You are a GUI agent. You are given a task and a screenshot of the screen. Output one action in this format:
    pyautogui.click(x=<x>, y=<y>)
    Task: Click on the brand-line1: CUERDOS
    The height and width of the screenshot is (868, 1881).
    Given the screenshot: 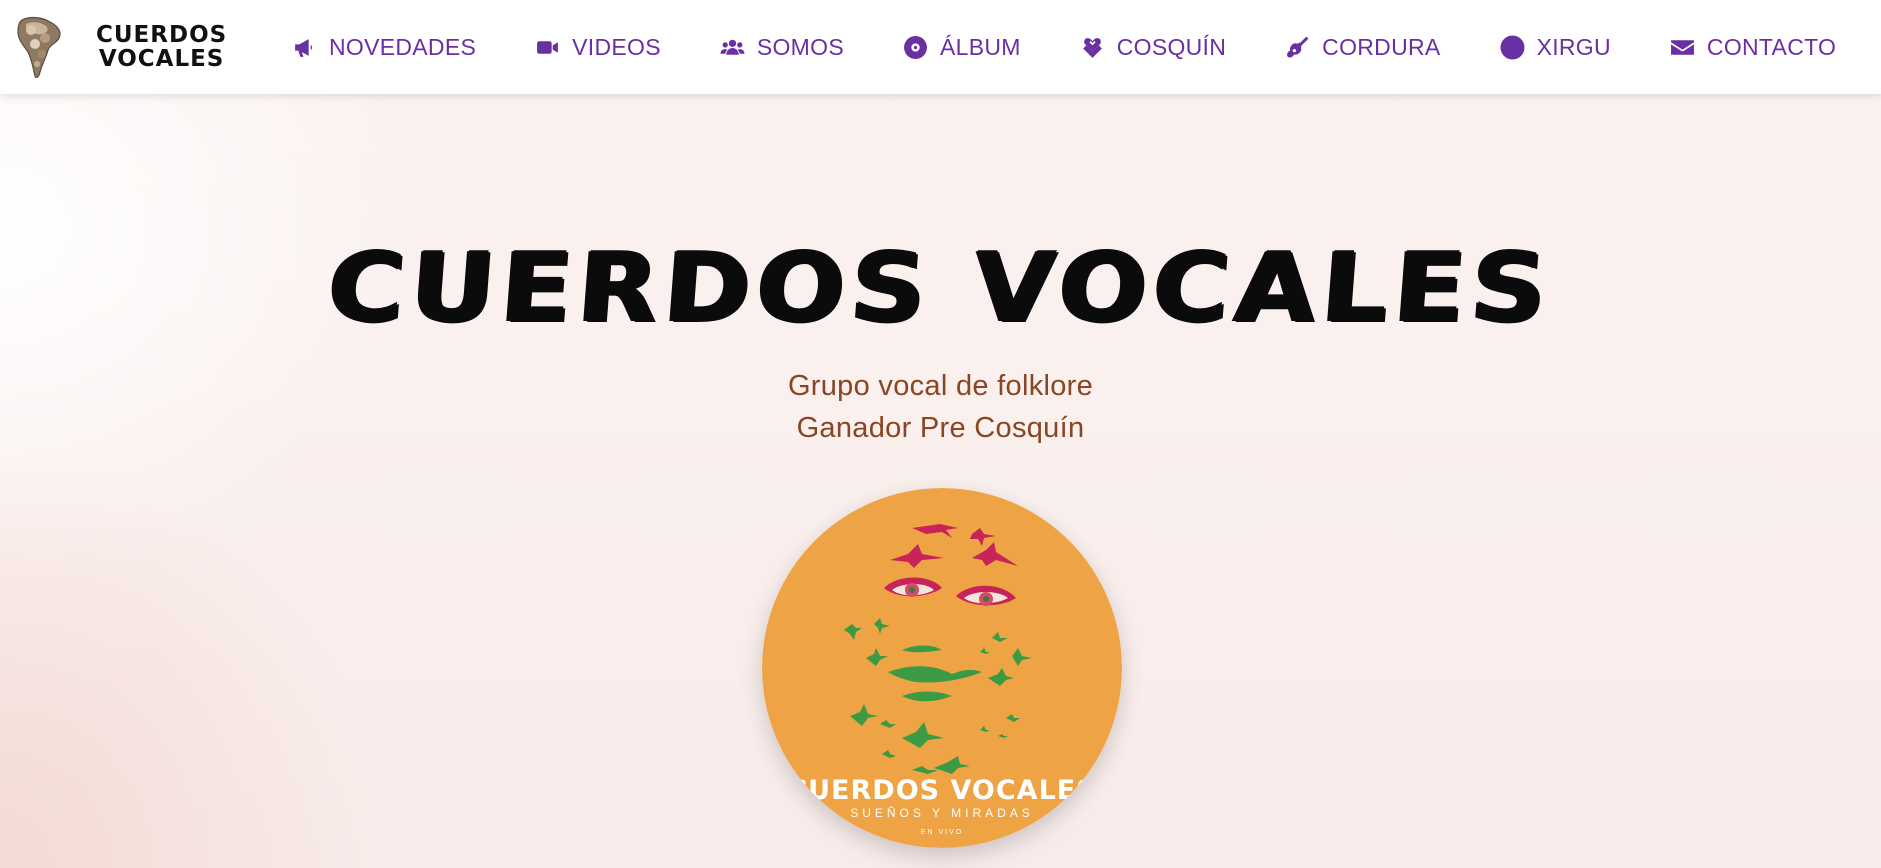 What is the action you would take?
    pyautogui.click(x=162, y=35)
    